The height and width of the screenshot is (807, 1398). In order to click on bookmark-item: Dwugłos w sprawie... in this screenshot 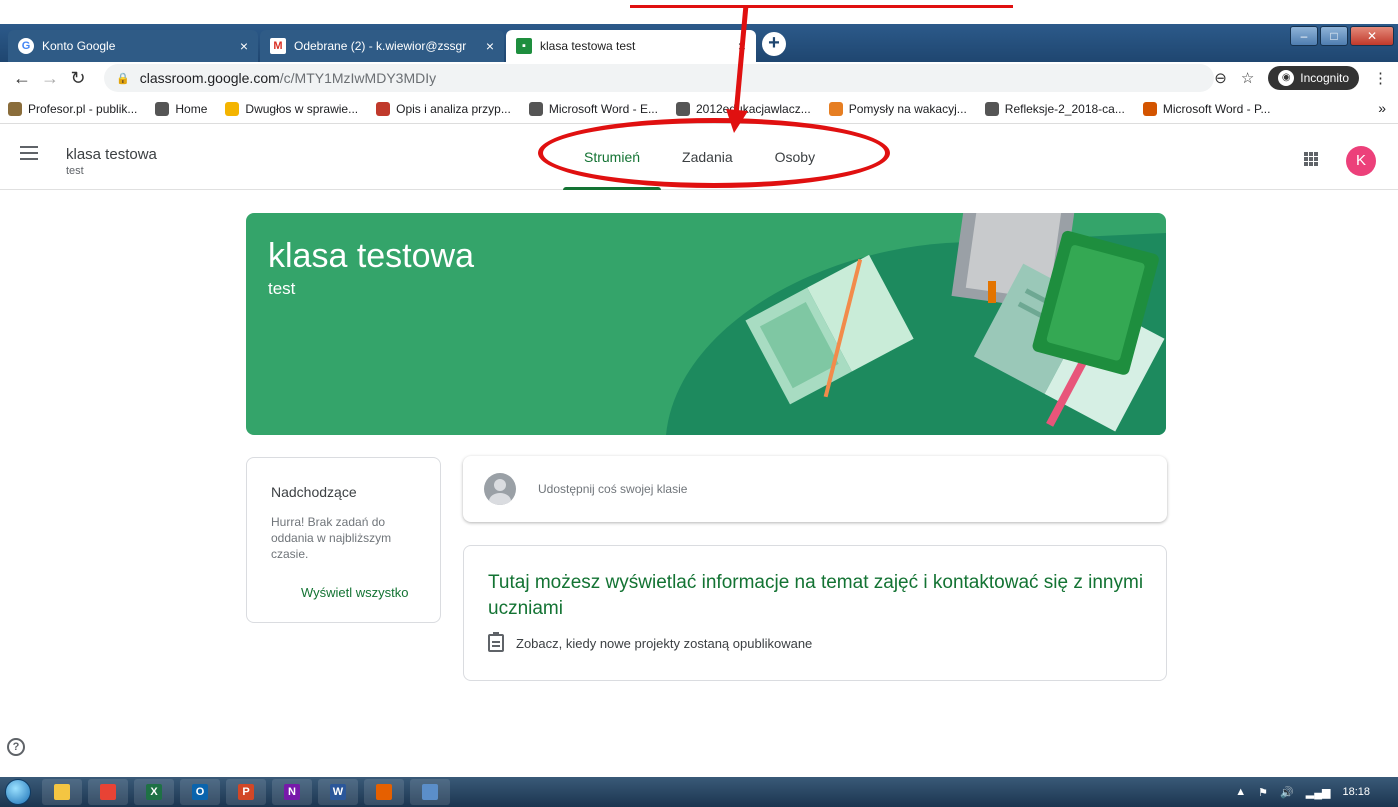, I will do `click(291, 108)`.